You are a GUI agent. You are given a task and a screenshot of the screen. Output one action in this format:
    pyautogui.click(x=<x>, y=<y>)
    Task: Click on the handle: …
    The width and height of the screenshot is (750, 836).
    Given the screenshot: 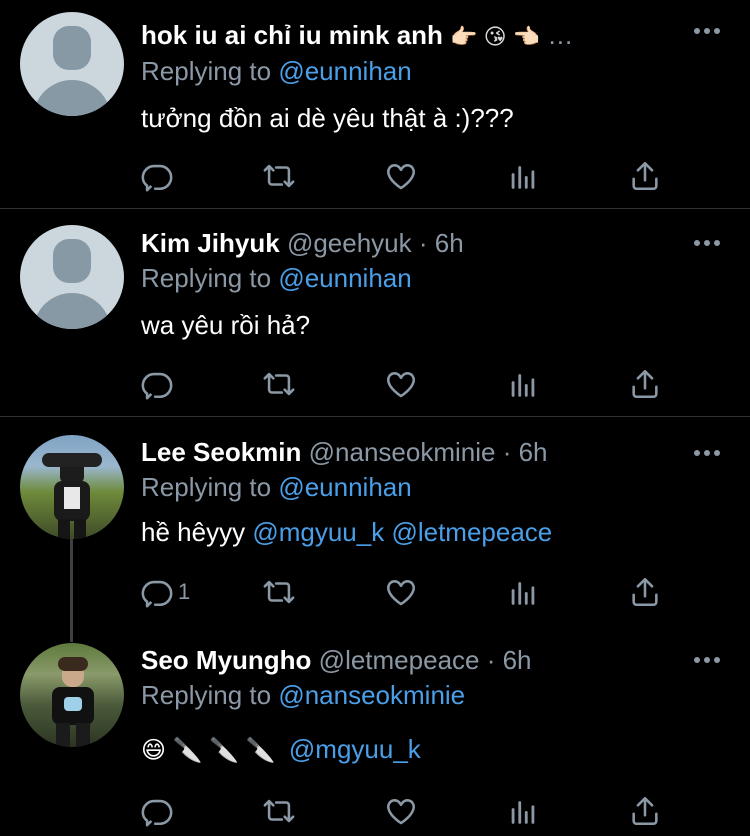 What is the action you would take?
    pyautogui.click(x=560, y=35)
    